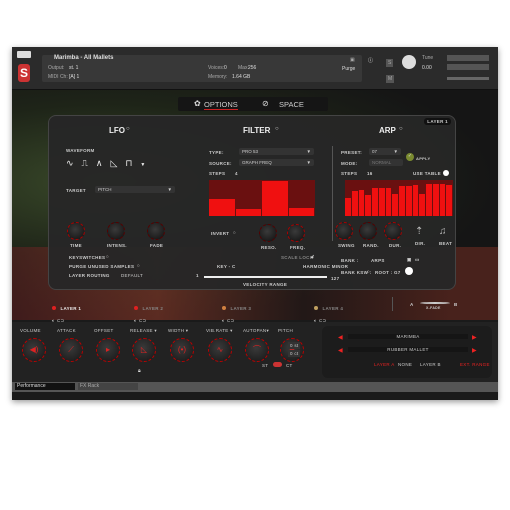 This screenshot has width=510, height=510. What do you see at coordinates (138, 265) in the screenshot?
I see `purge-unused-toggle: ○` at bounding box center [138, 265].